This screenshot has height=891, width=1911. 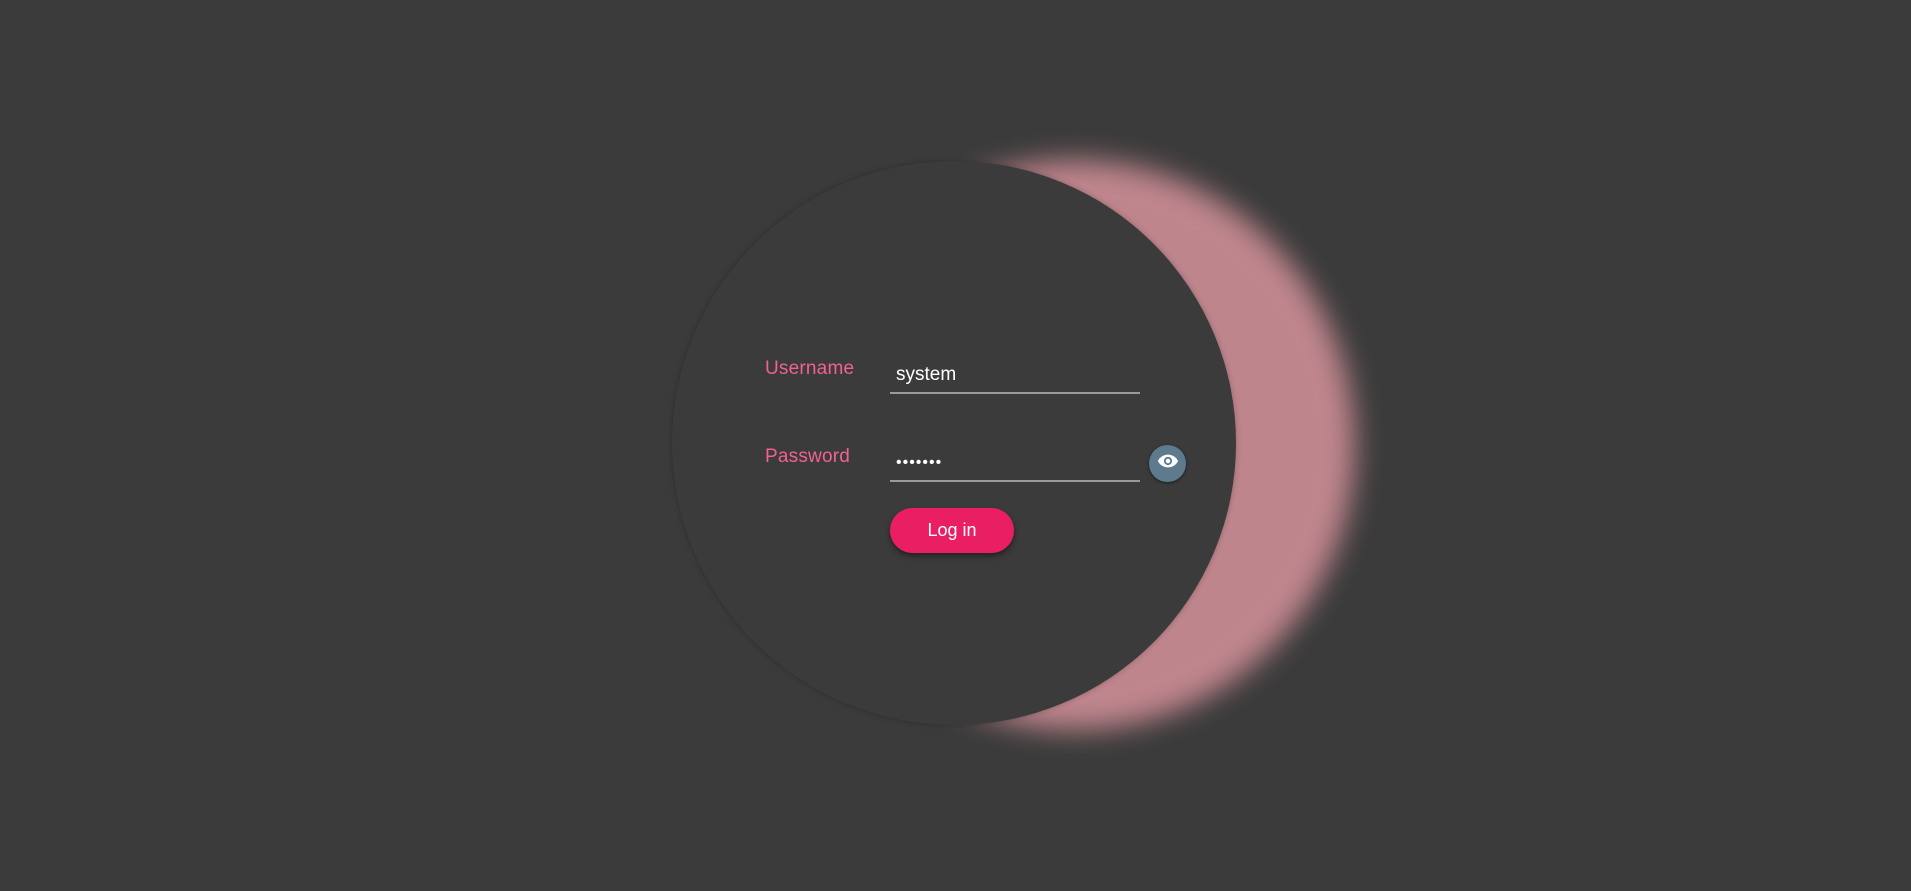 I want to click on eye-icon, so click(x=1168, y=463).